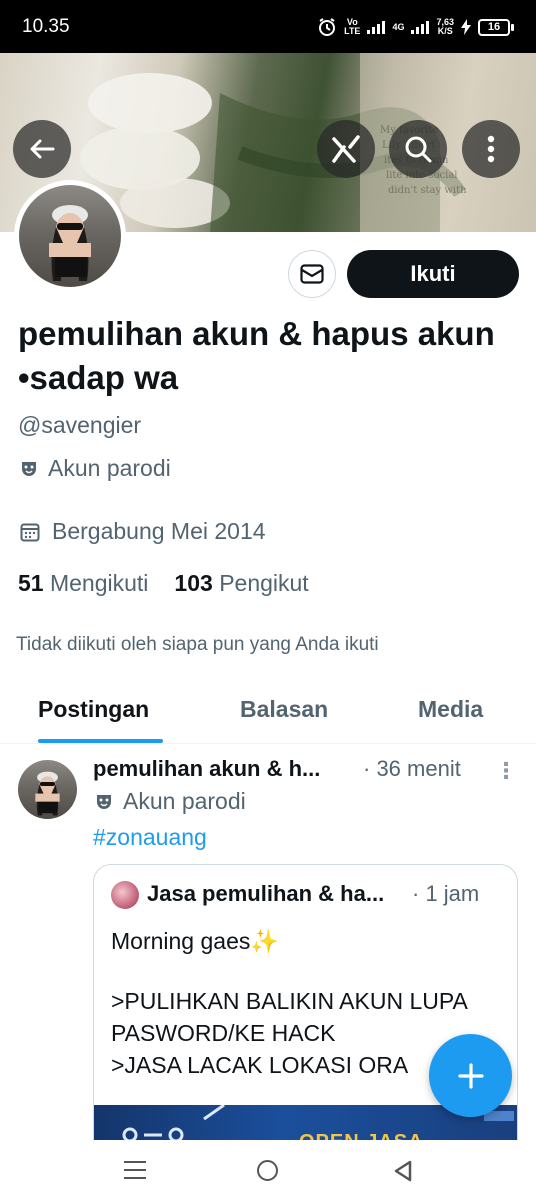  What do you see at coordinates (163, 583) in the screenshot?
I see `follow-stats: 51 Mengikuti 103 Pengikut` at bounding box center [163, 583].